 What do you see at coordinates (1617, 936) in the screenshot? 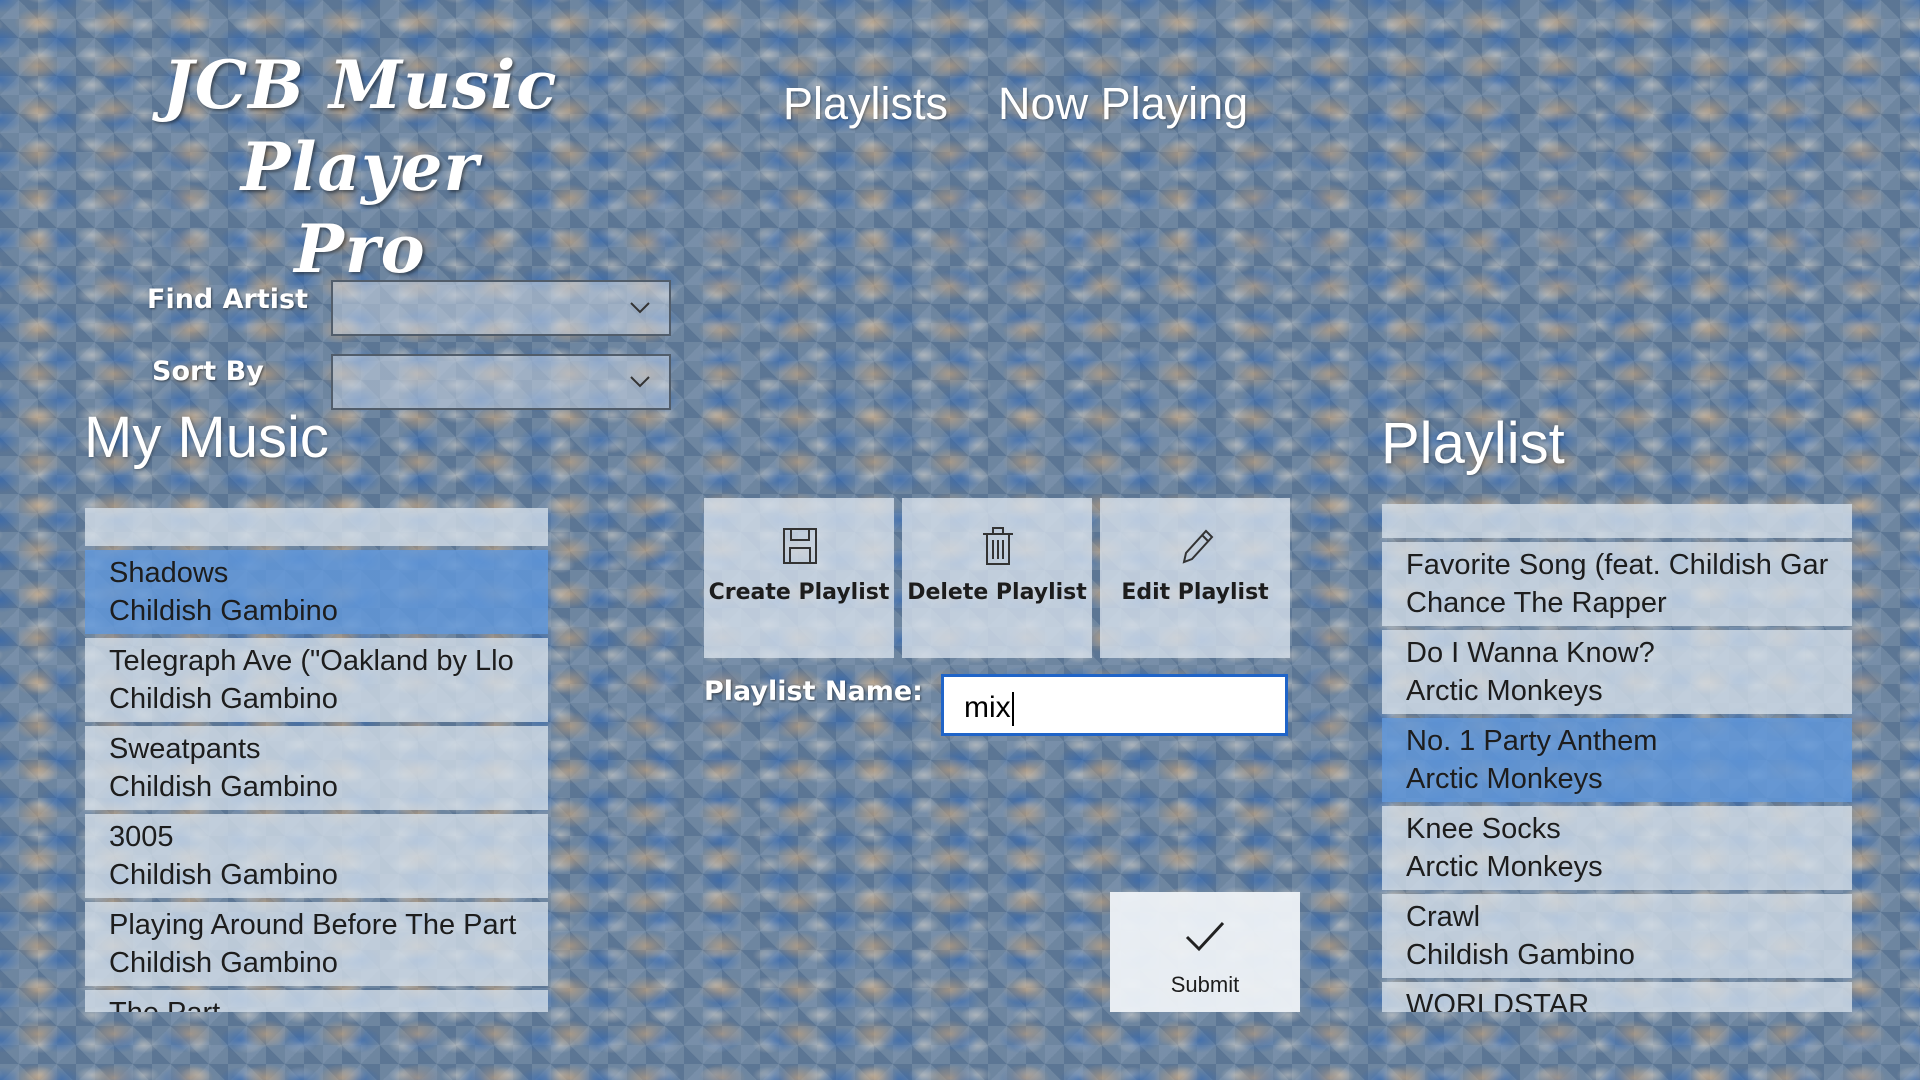
I see `list-item: Crawl Childish Gambino` at bounding box center [1617, 936].